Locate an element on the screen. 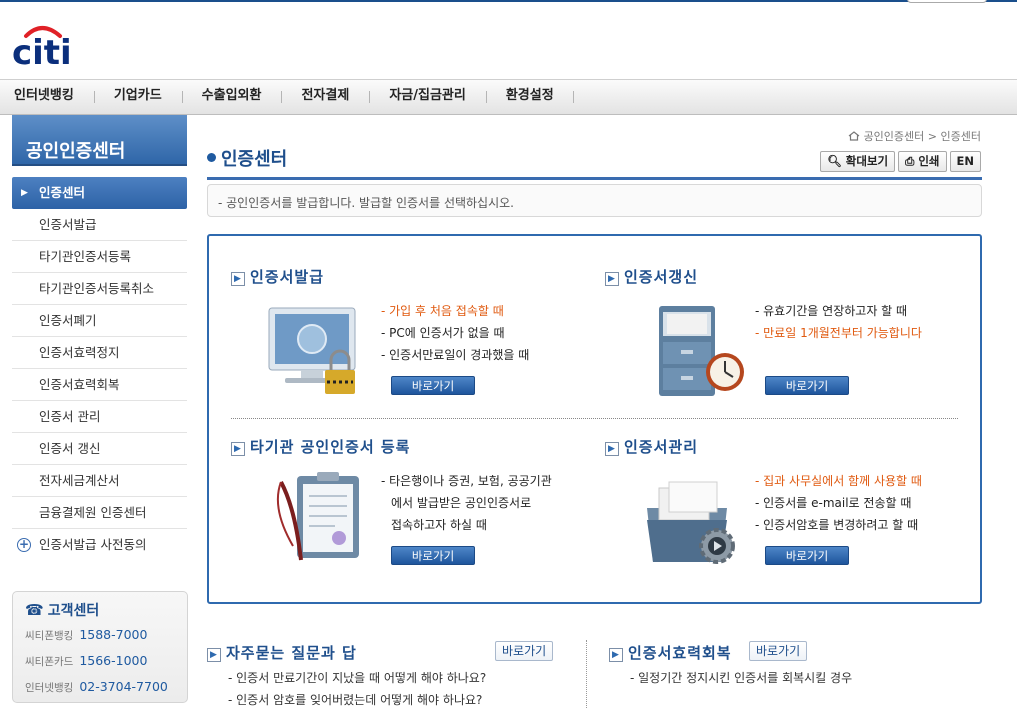  arrow-right-icon: ▶ is located at coordinates (24, 193).